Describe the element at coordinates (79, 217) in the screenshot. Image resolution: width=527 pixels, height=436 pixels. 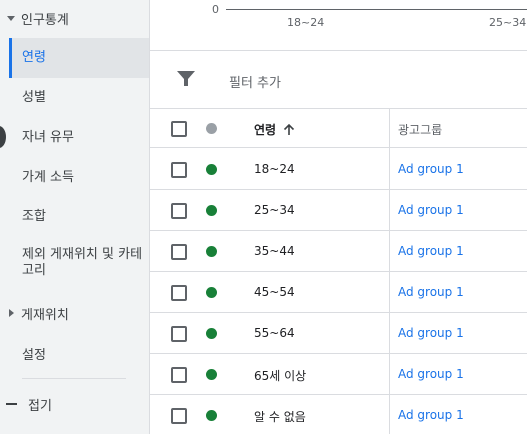
I see `sidebar-item-combinations: 조합` at that location.